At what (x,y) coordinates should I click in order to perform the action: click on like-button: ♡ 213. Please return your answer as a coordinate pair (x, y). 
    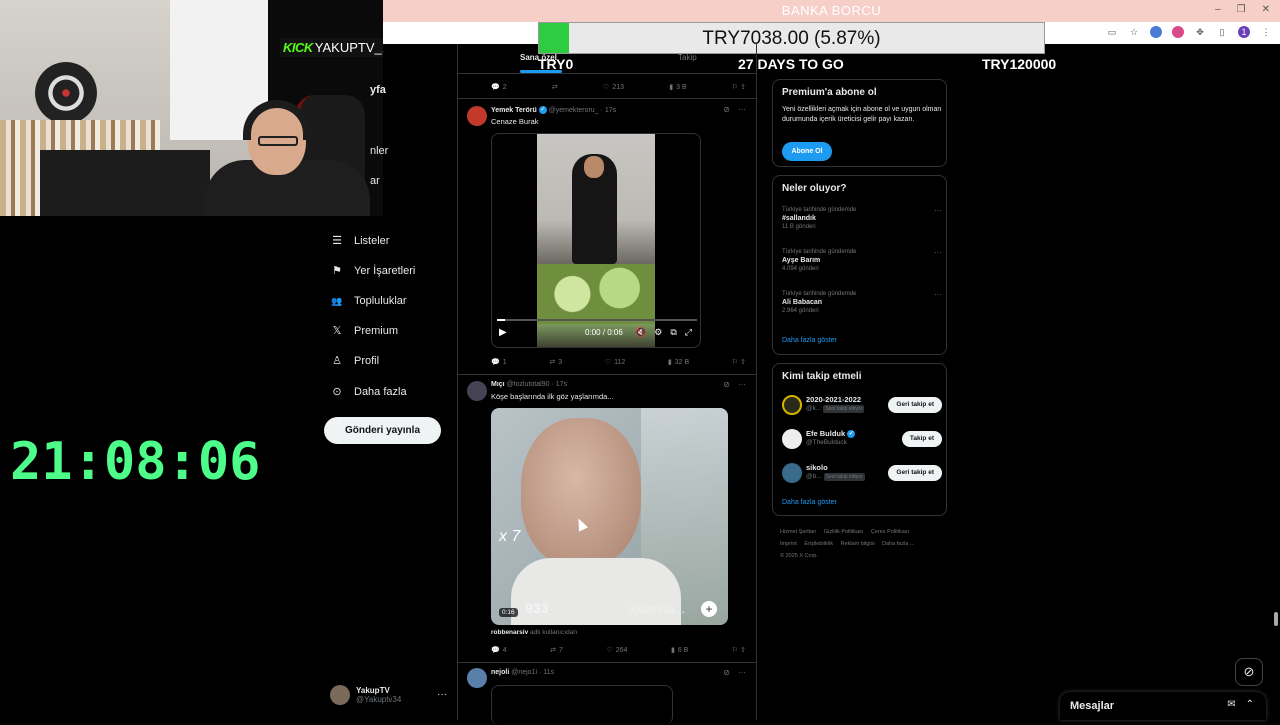
    Looking at the image, I should click on (613, 87).